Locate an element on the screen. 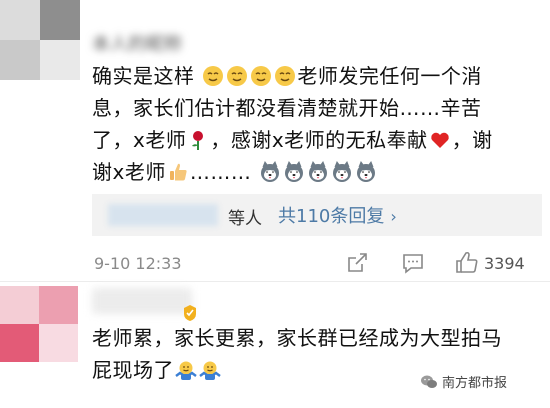 The image size is (550, 408). reply-partial-text: 等人 is located at coordinates (245, 219).